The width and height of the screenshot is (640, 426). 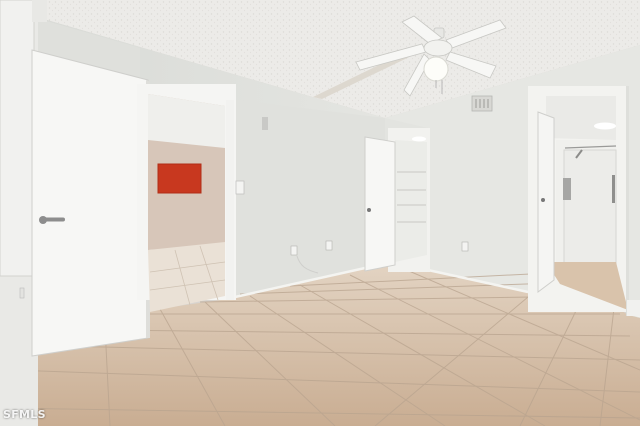 I want to click on air-vent, so click(x=482, y=103).